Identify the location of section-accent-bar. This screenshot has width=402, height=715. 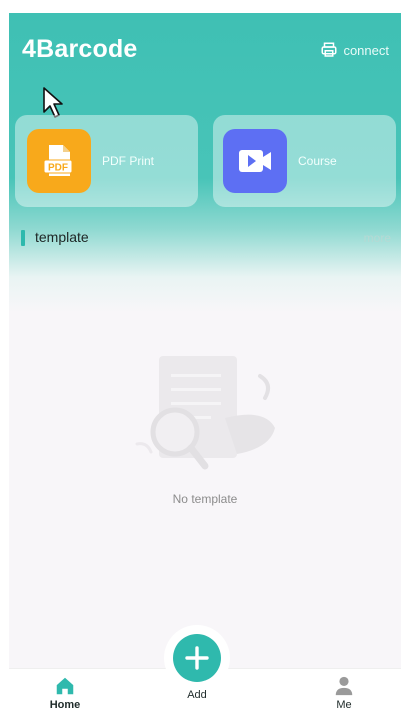
(23, 238).